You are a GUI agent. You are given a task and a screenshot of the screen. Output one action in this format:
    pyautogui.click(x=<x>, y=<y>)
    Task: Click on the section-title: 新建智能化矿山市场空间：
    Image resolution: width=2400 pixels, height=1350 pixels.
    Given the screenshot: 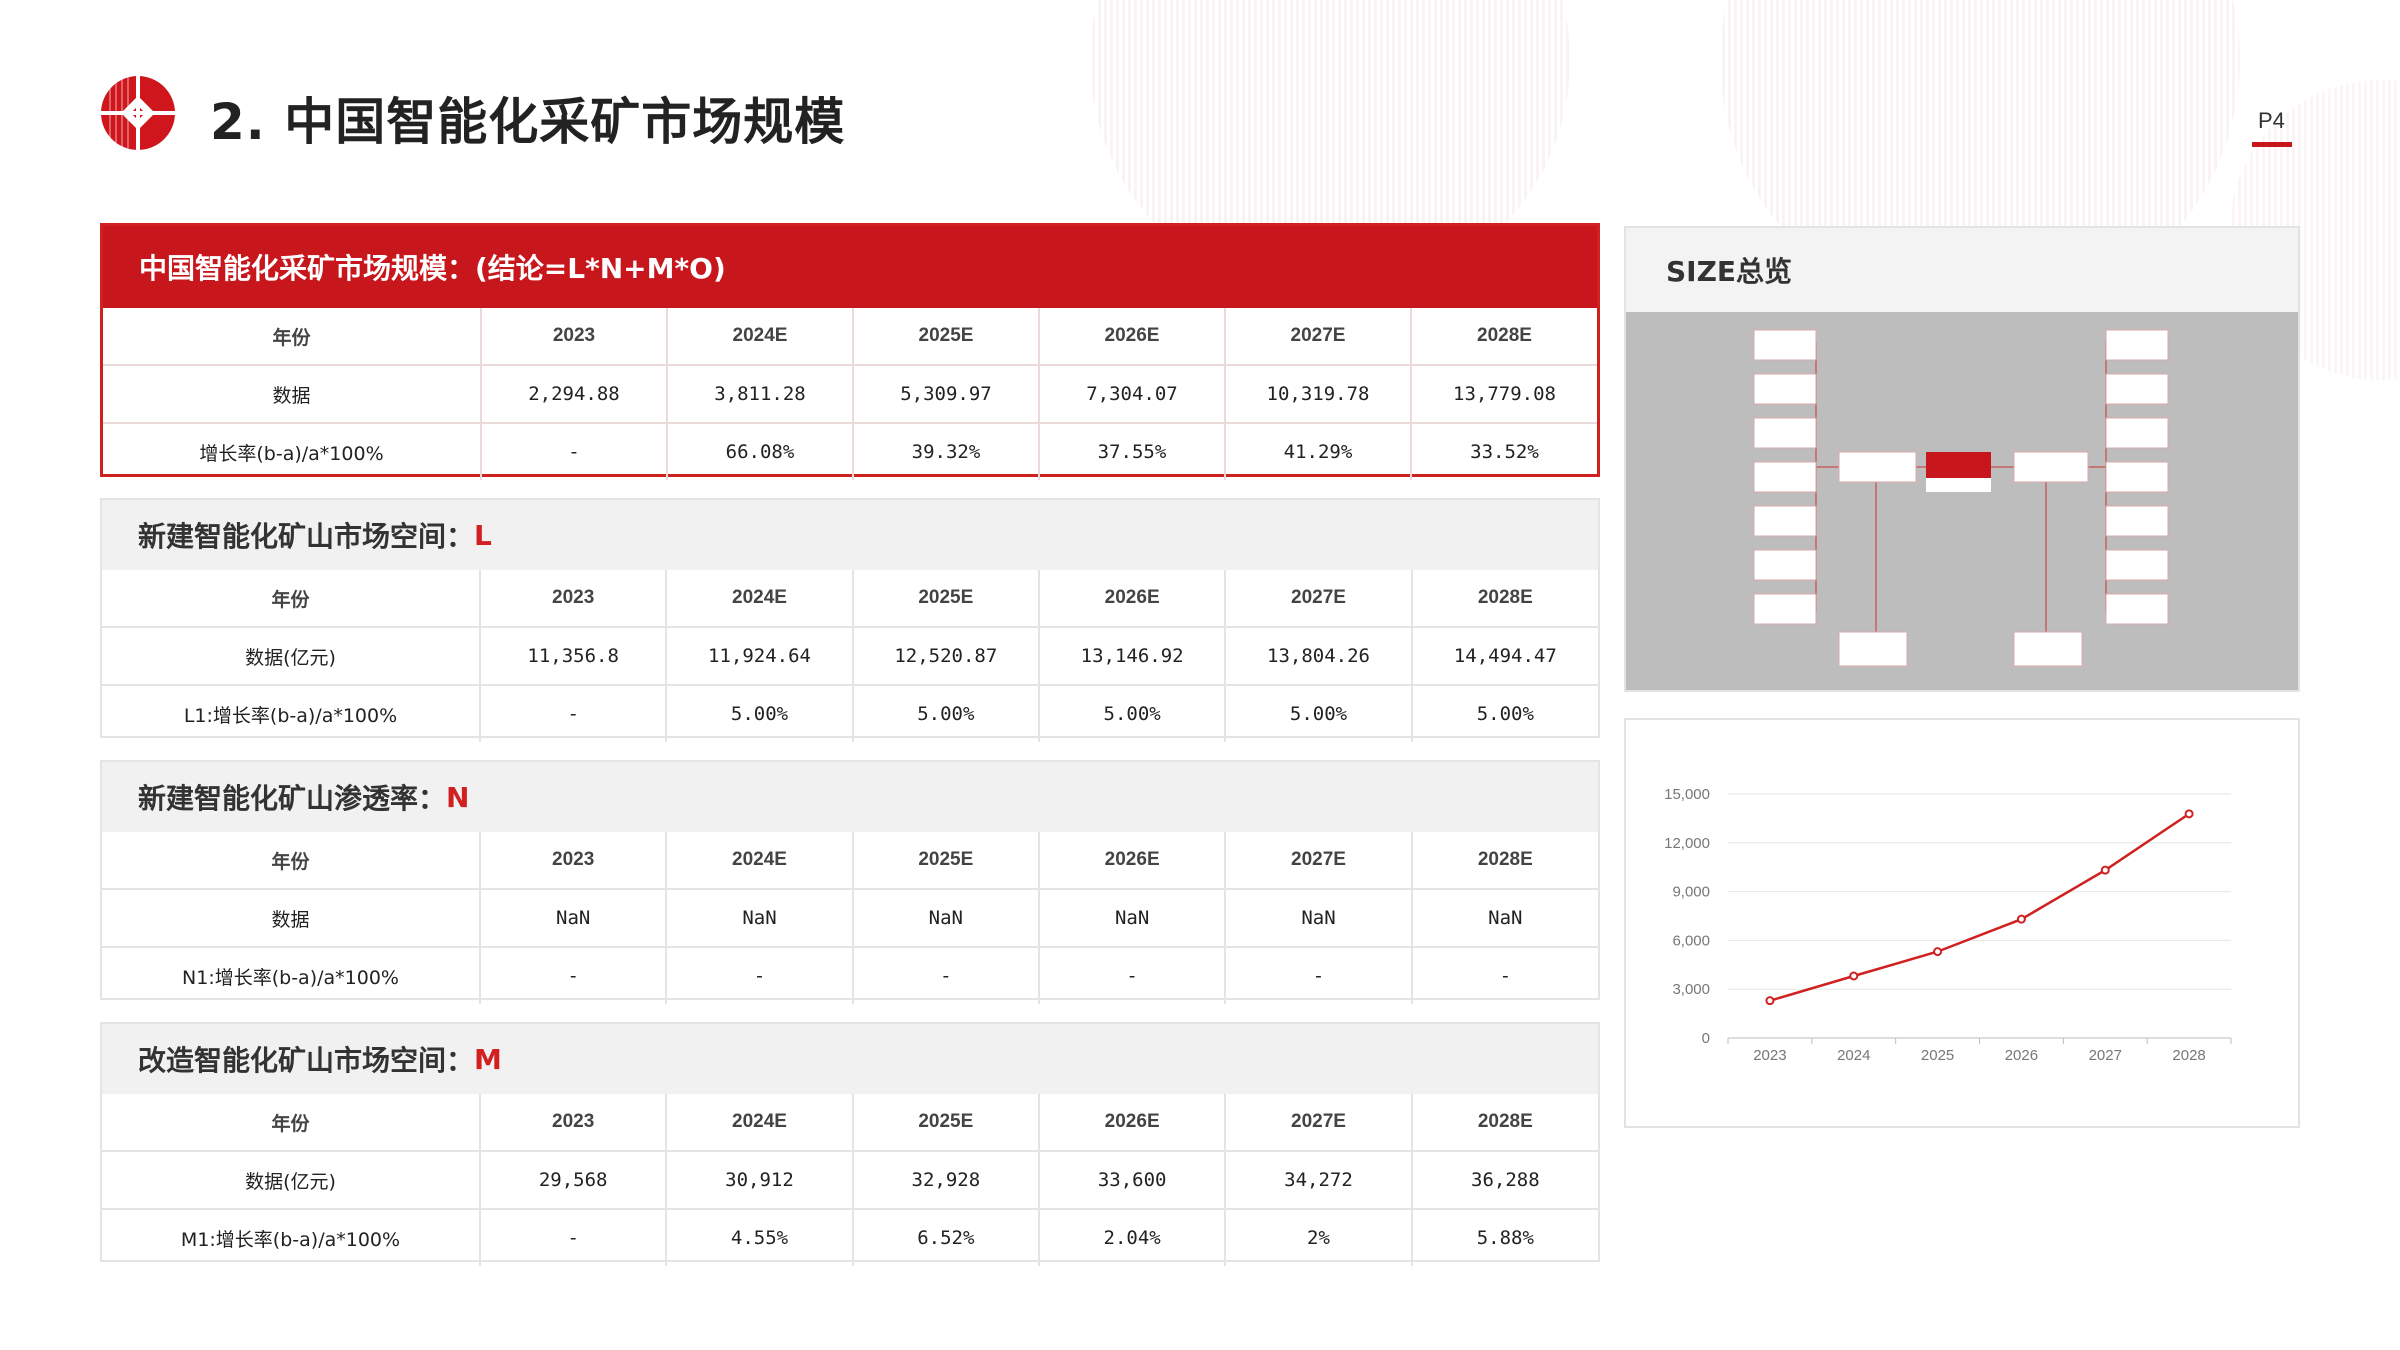 What is the action you would take?
    pyautogui.click(x=306, y=536)
    